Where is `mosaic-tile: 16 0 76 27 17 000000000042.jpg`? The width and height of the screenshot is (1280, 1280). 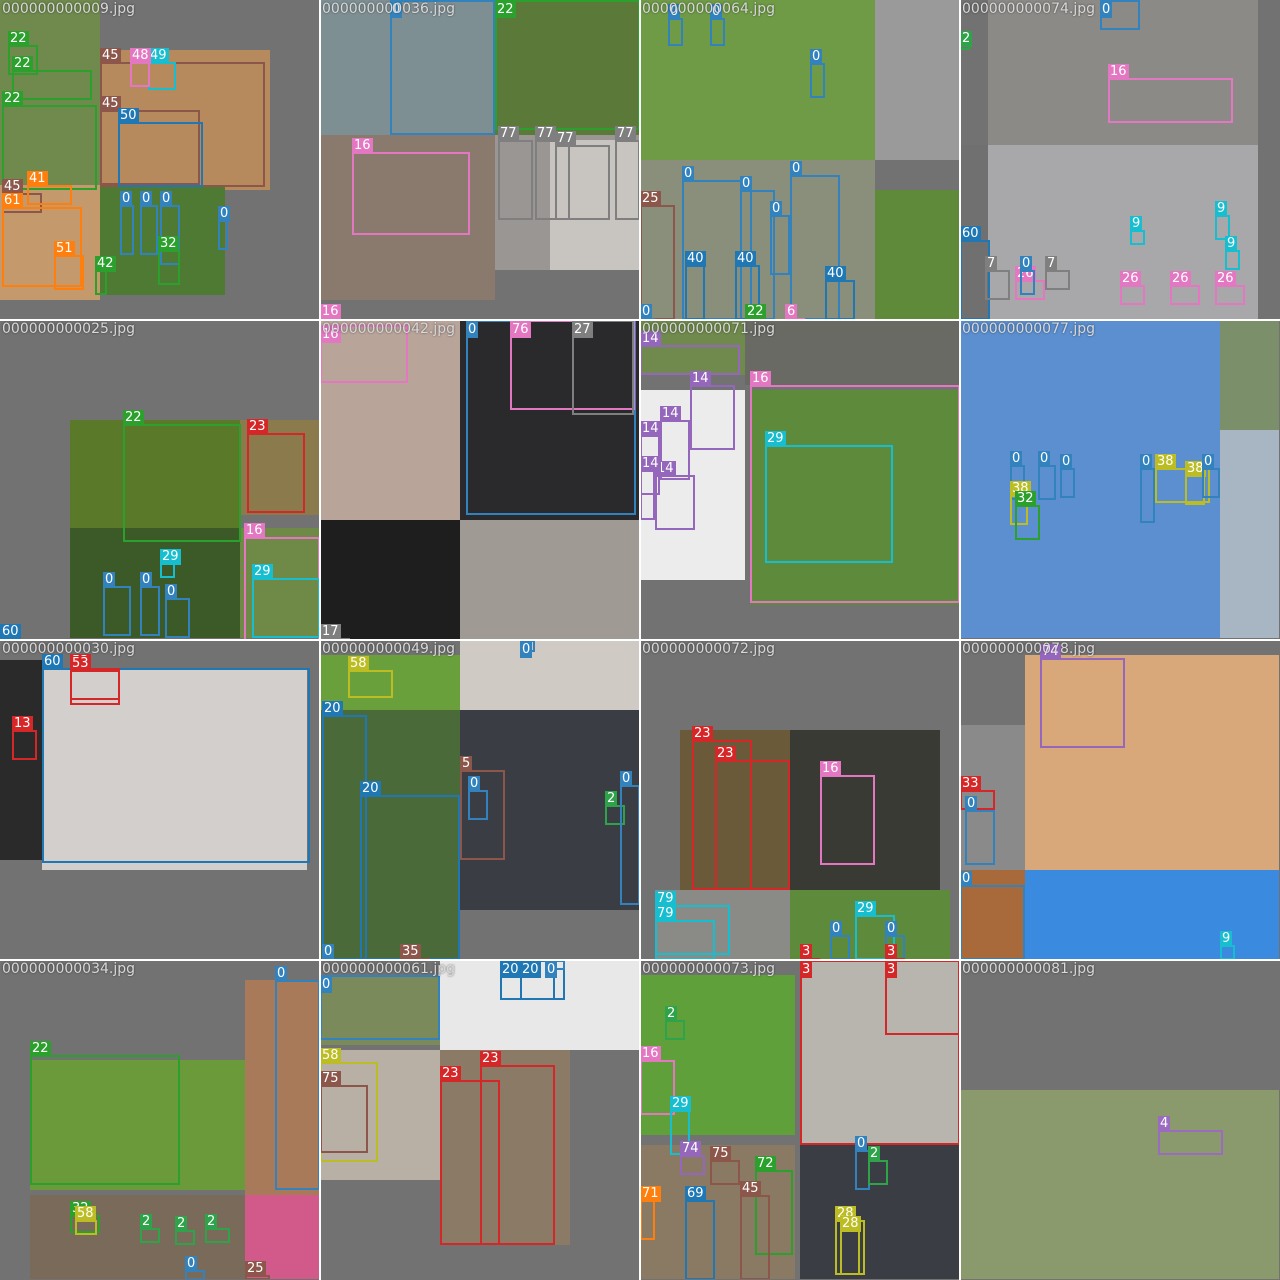 mosaic-tile: 16 0 76 27 17 000000000042.jpg is located at coordinates (479, 479).